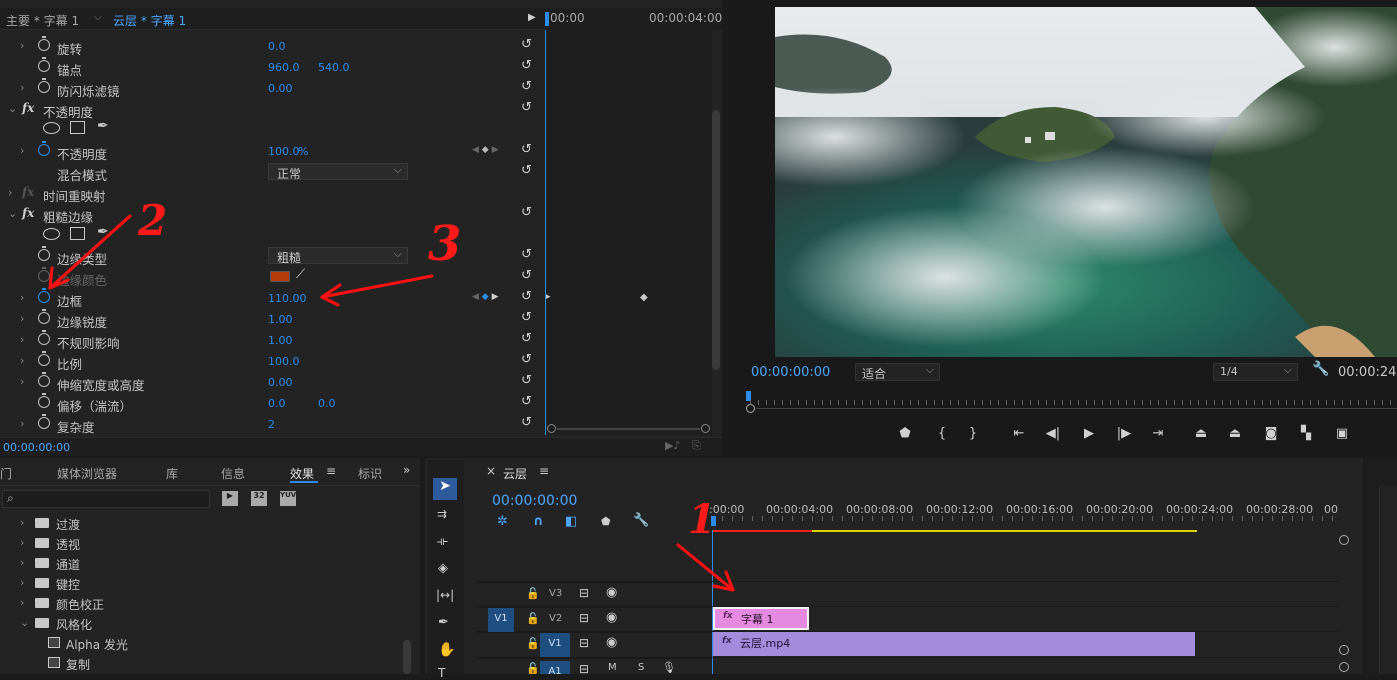  I want to click on annotation-number-1: 1, so click(702, 519).